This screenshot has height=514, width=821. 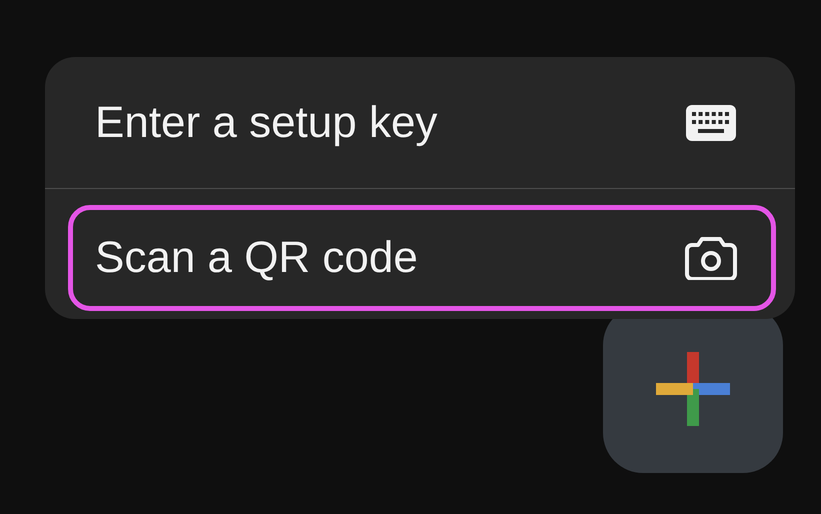 What do you see at coordinates (693, 389) in the screenshot?
I see `plus-icon` at bounding box center [693, 389].